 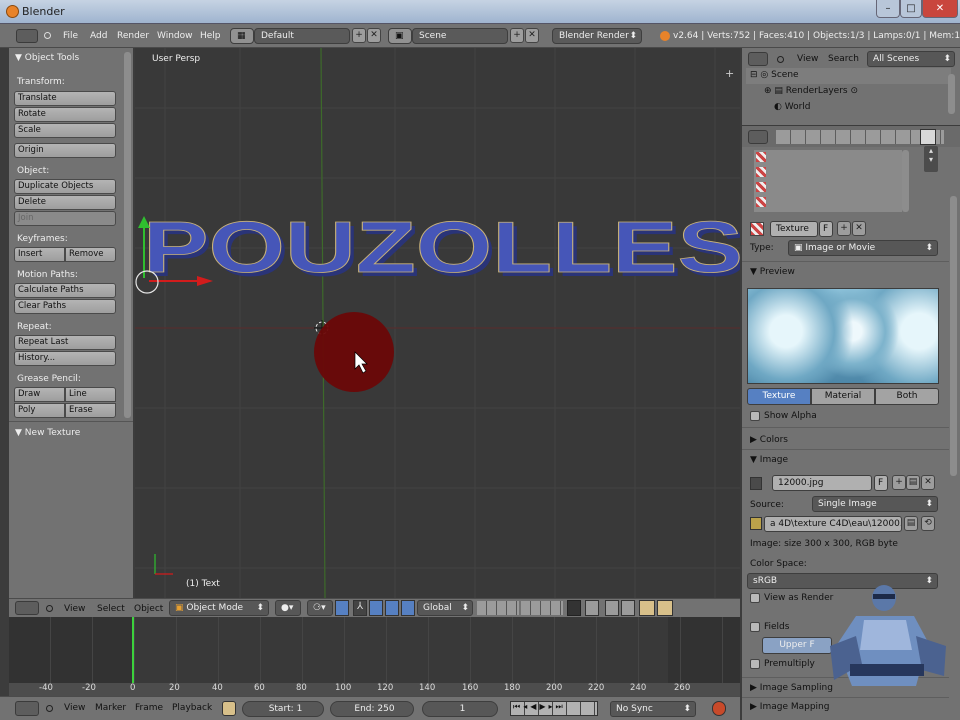 I want to click on collapse-menu-icon, so click(x=47, y=35).